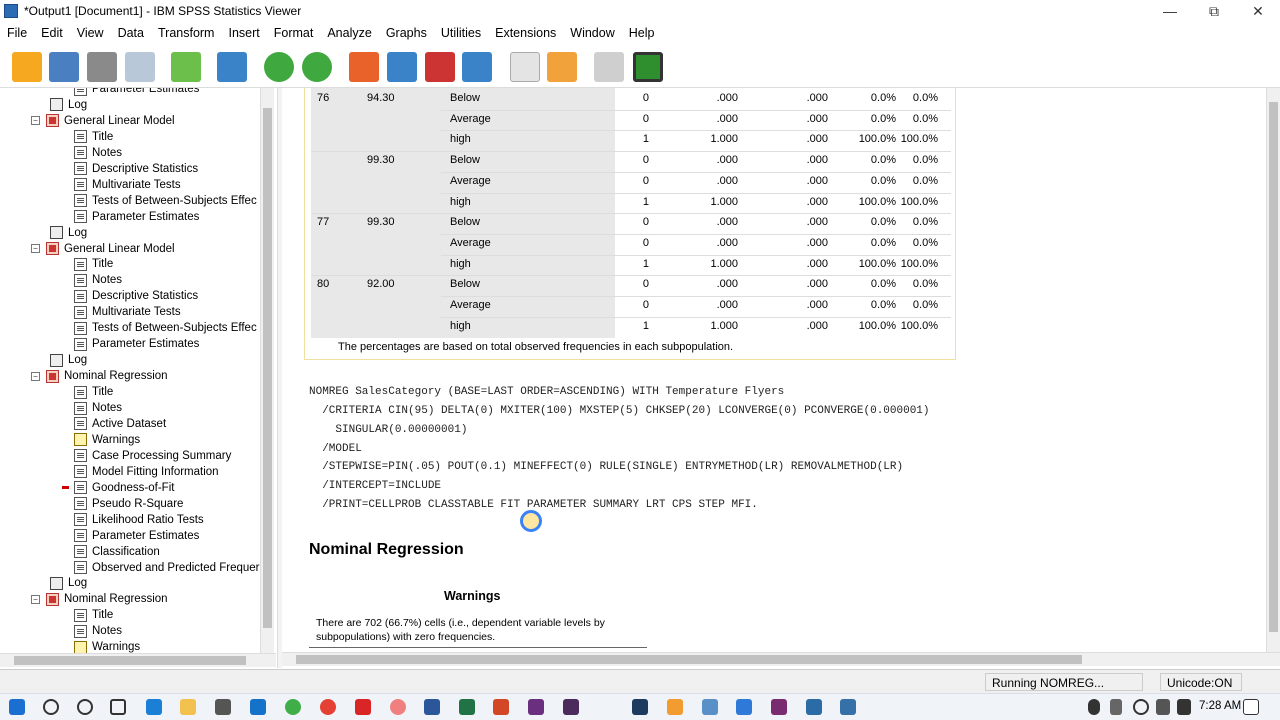 This screenshot has width=1280, height=720. Describe the element at coordinates (675, 707) in the screenshot. I see `vlc-icon` at that location.